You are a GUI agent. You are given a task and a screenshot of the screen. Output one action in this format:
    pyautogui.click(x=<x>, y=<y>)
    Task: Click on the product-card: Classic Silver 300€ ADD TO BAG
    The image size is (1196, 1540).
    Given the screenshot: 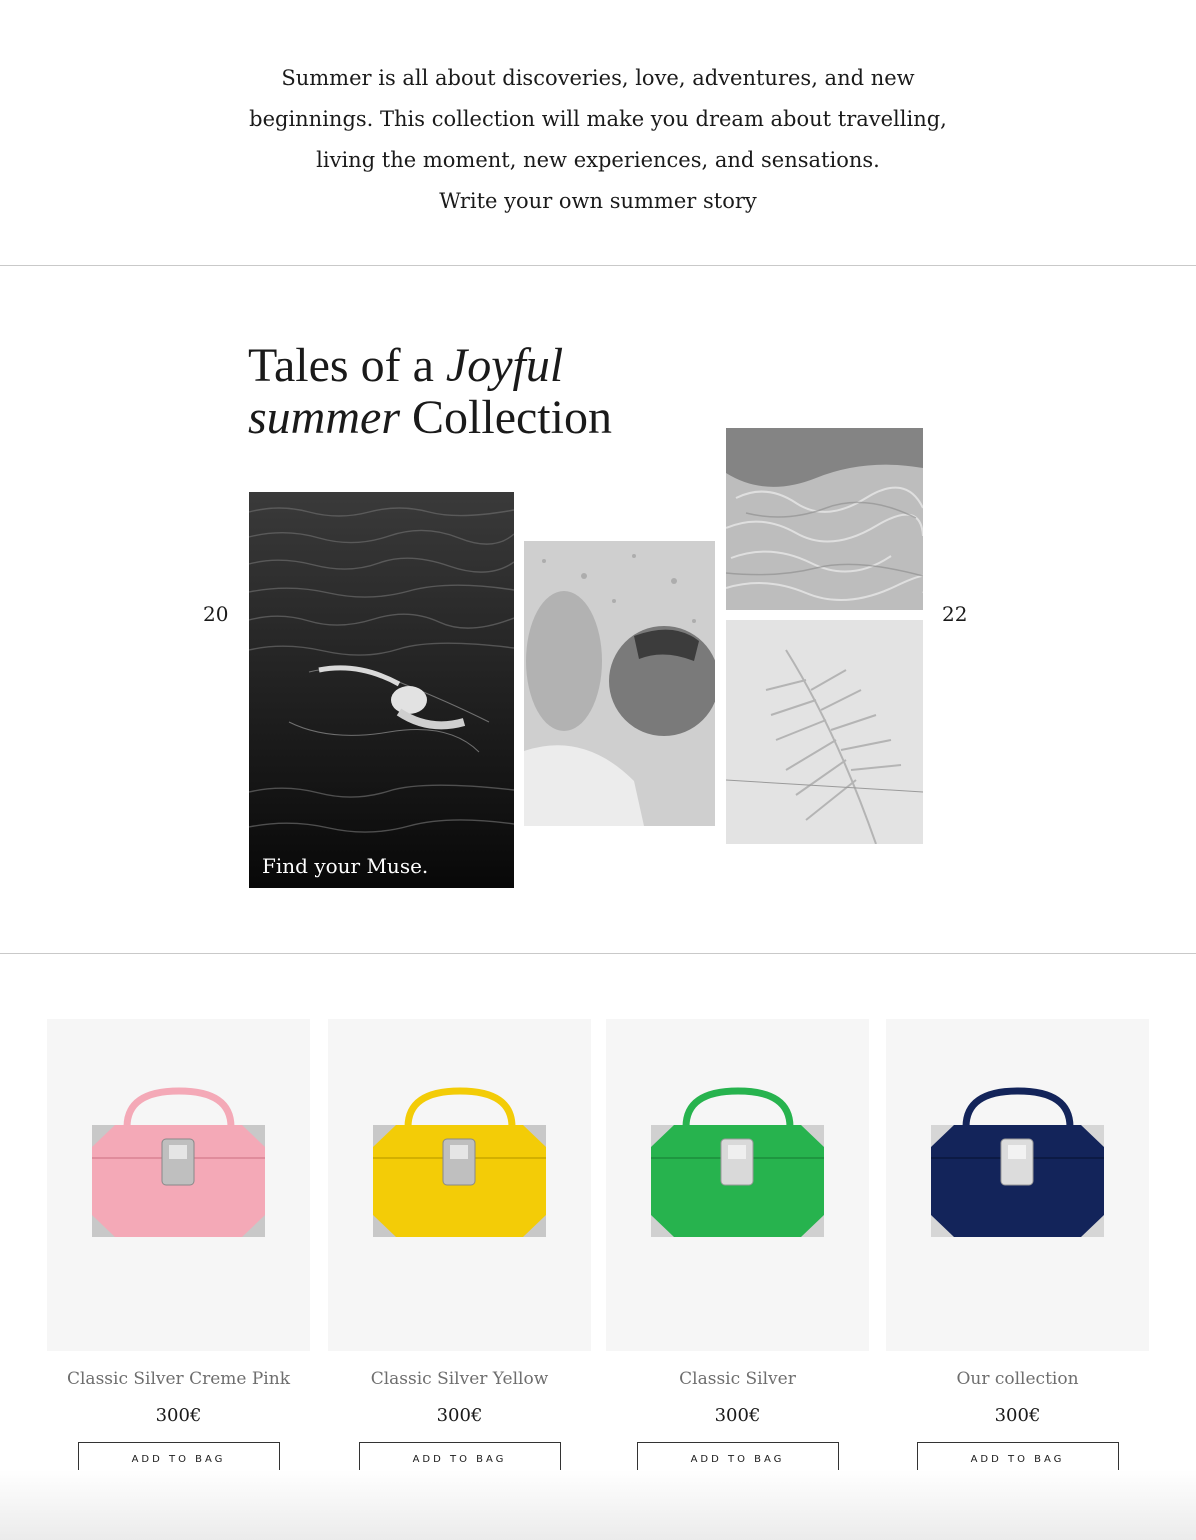 What is the action you would take?
    pyautogui.click(x=737, y=1247)
    